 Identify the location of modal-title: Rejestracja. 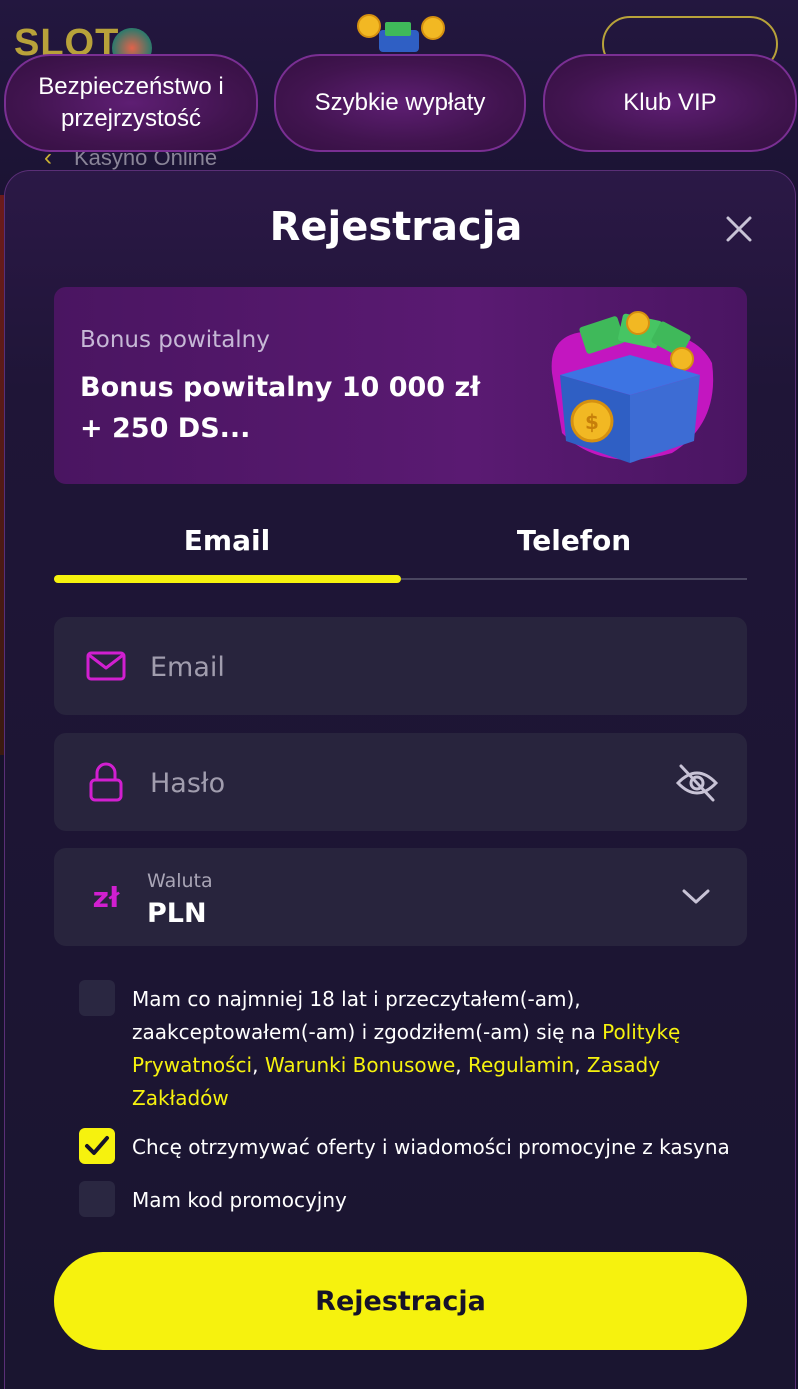
(396, 227).